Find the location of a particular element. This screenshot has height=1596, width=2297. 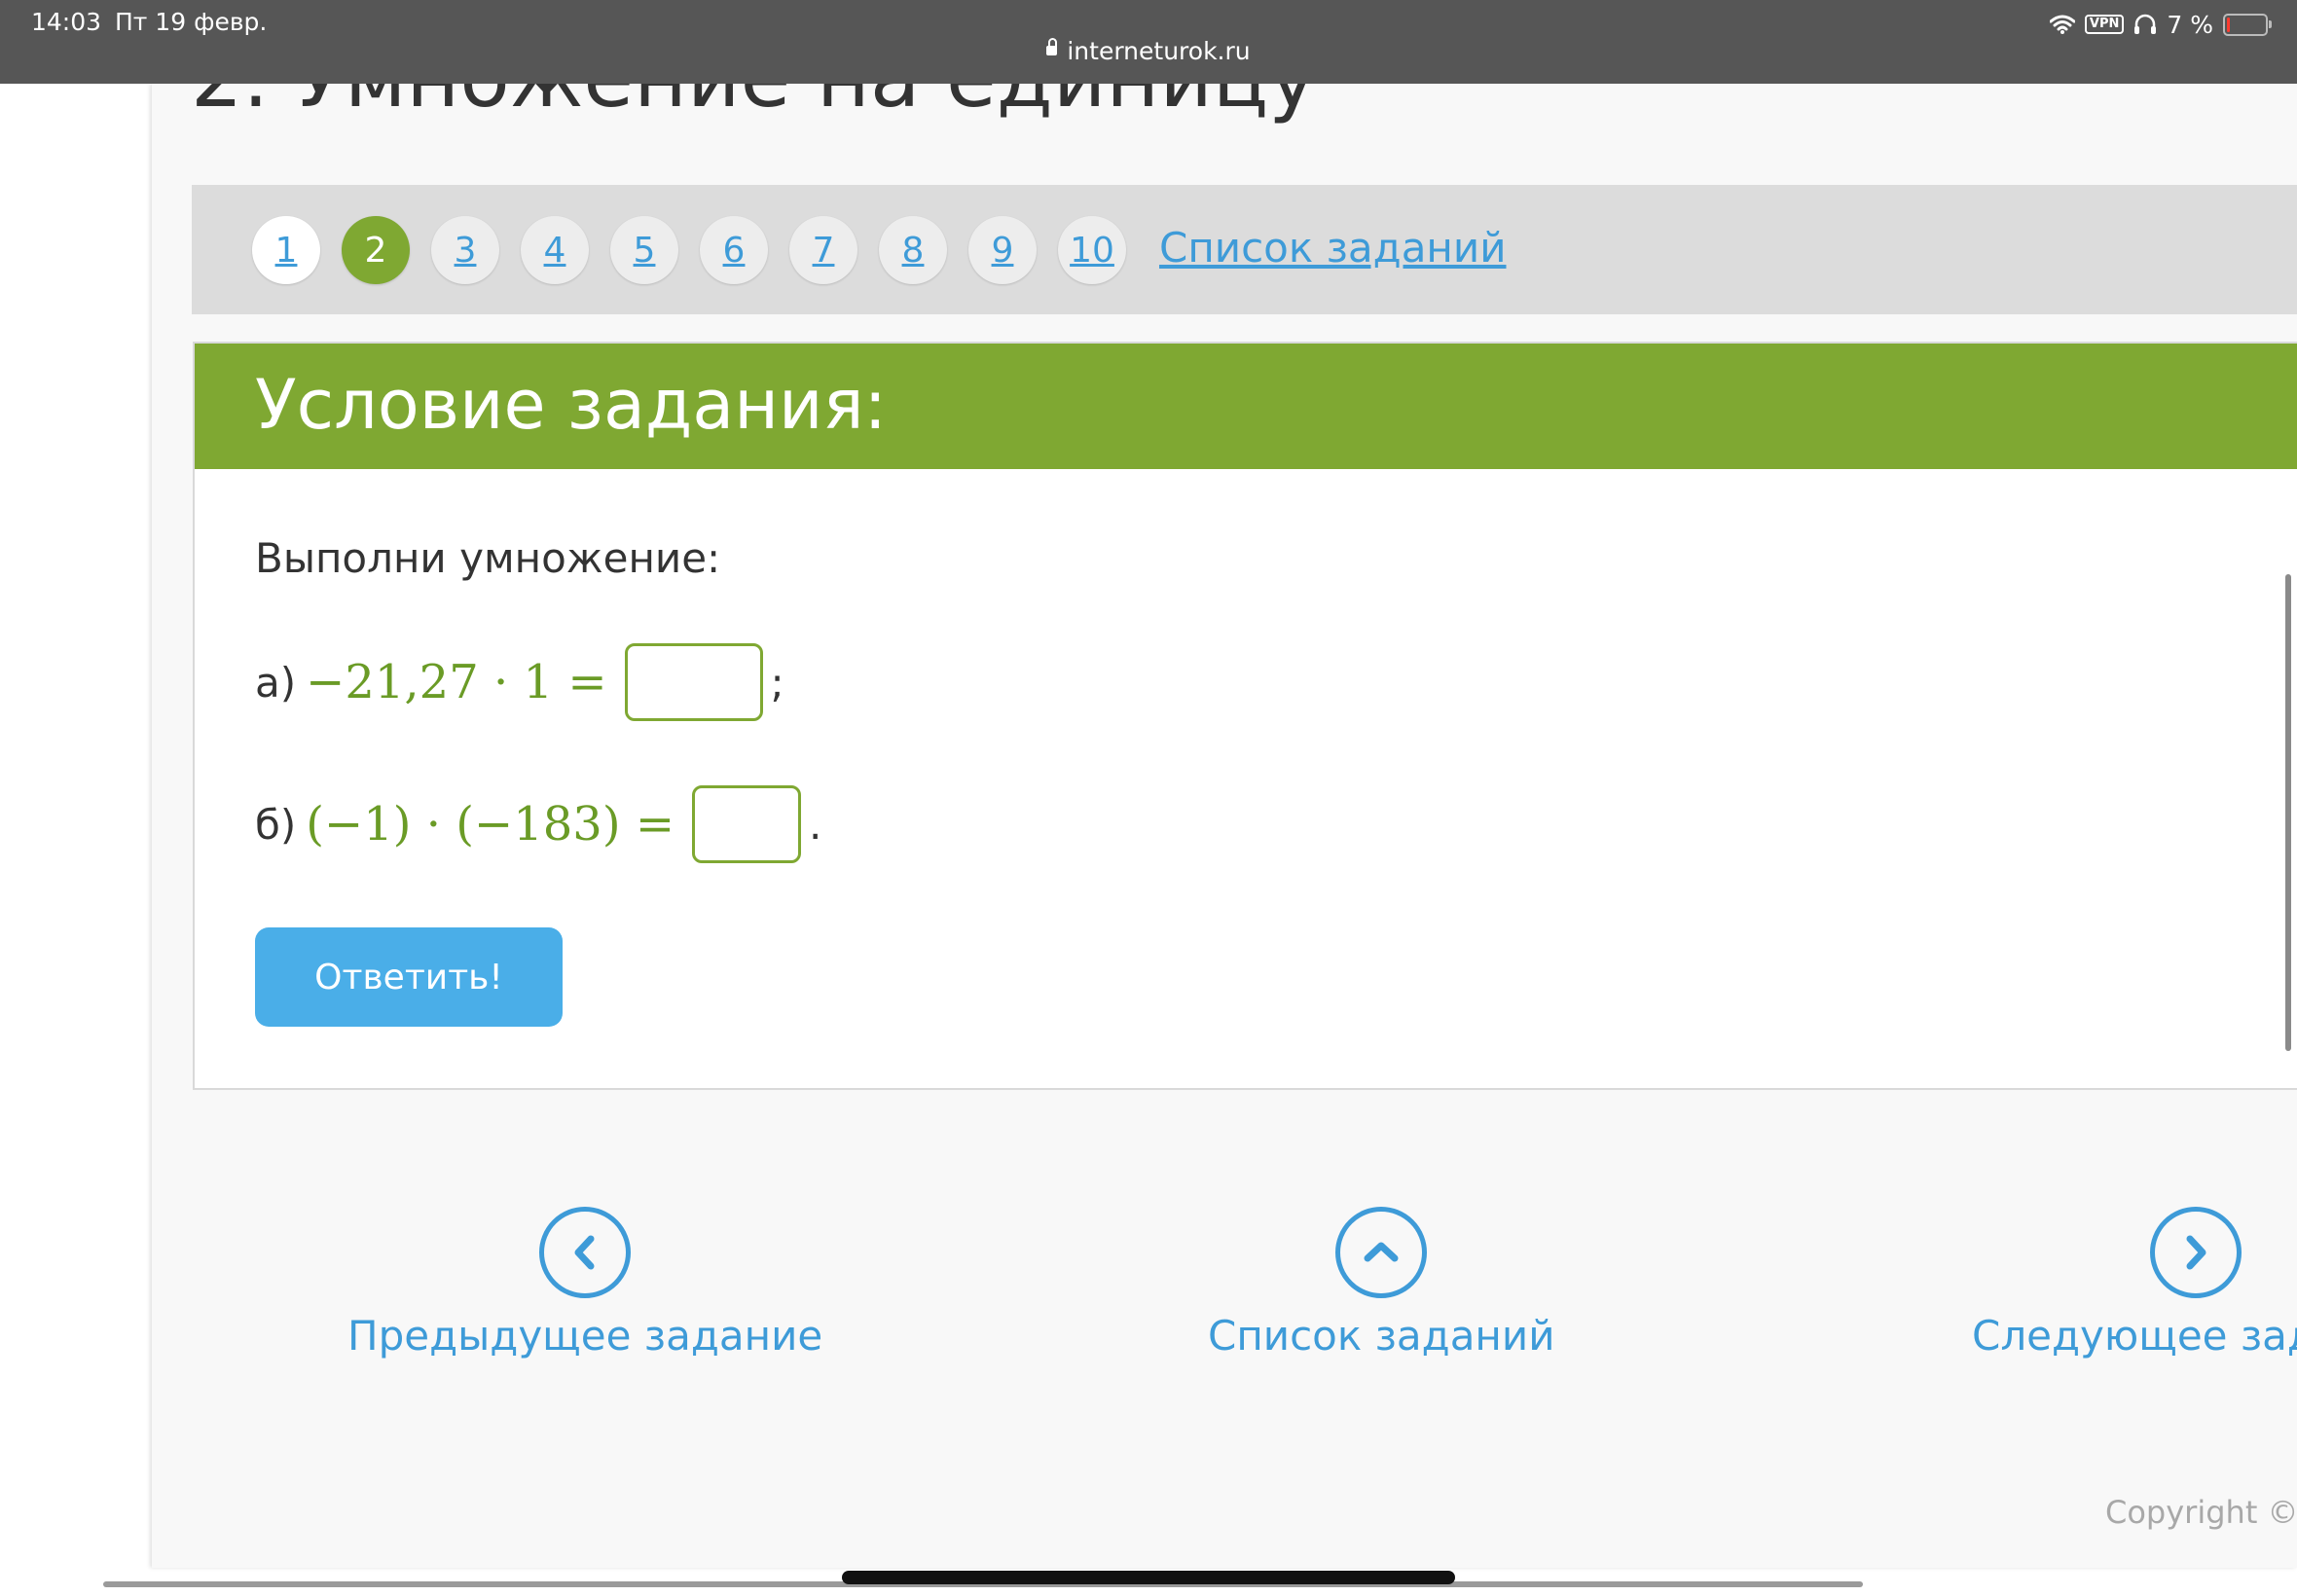

pager-item-4: 4 is located at coordinates (555, 250).